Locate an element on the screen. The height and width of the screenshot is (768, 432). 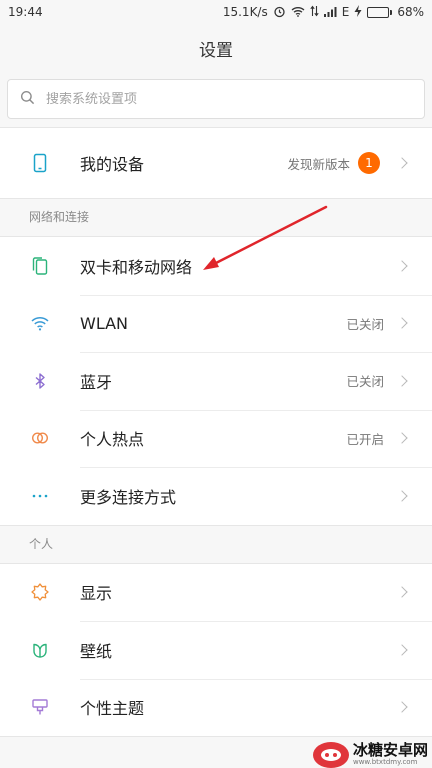
item-label: 蓝牙 is located at coordinates (96, 382).